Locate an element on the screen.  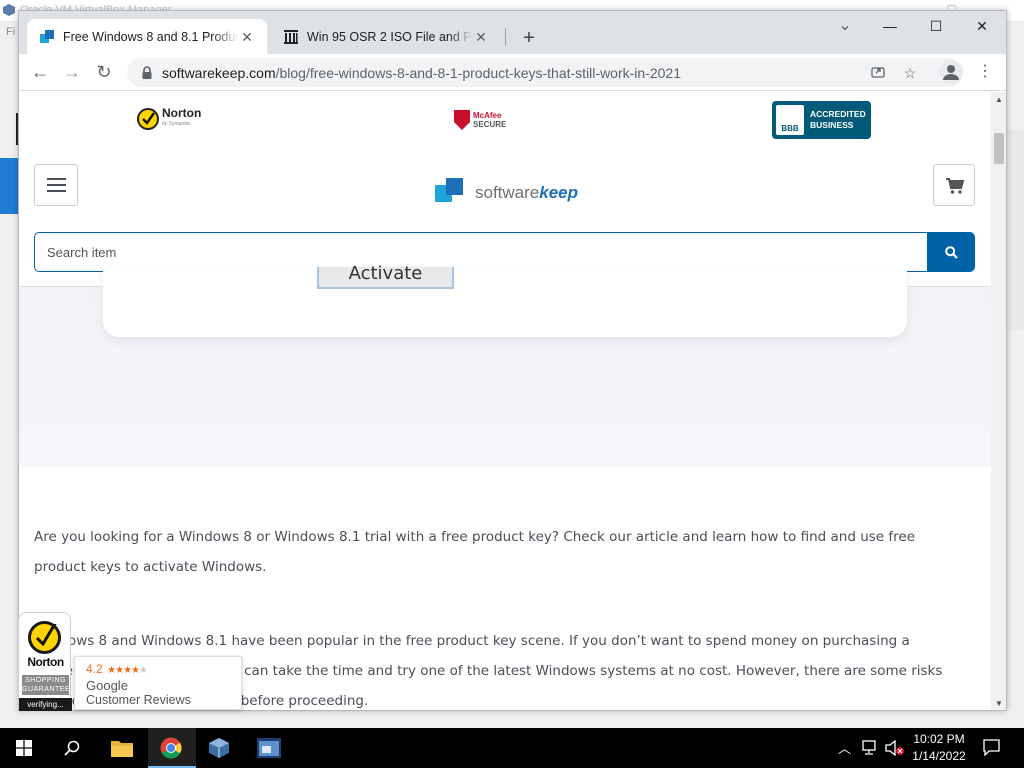
archive-favicon is located at coordinates (291, 37).